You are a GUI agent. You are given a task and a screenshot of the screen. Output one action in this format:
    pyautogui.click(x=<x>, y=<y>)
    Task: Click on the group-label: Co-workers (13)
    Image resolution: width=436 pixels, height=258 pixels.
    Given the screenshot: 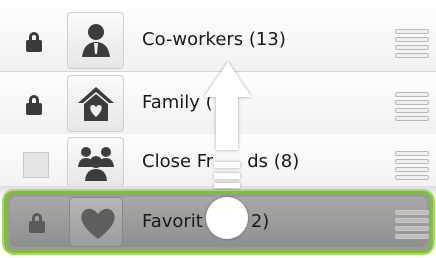 What is the action you would take?
    pyautogui.click(x=214, y=39)
    